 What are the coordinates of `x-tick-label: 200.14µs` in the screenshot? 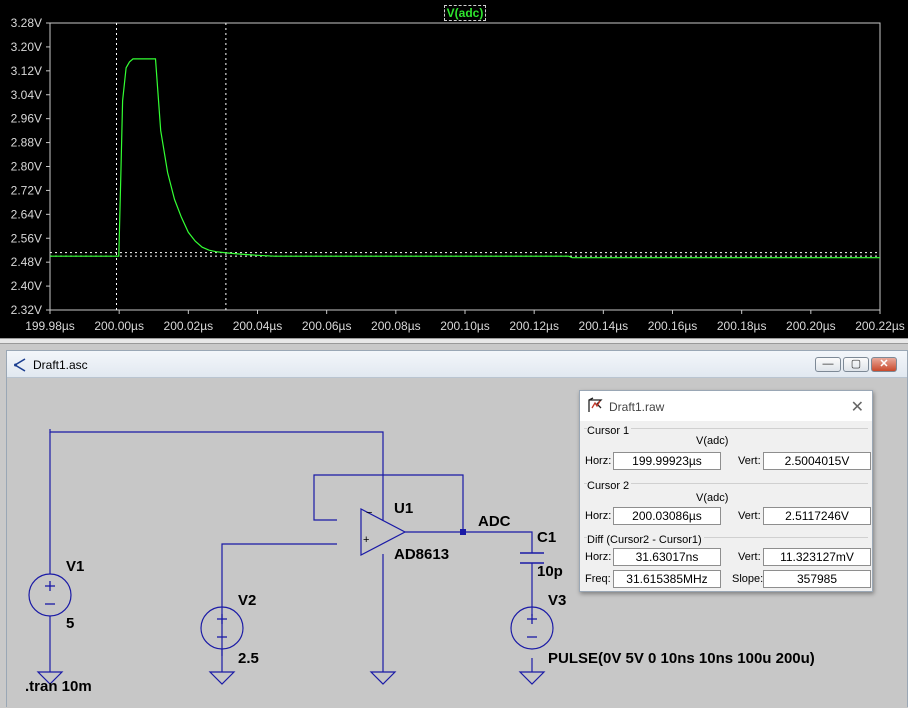 It's located at (604, 326).